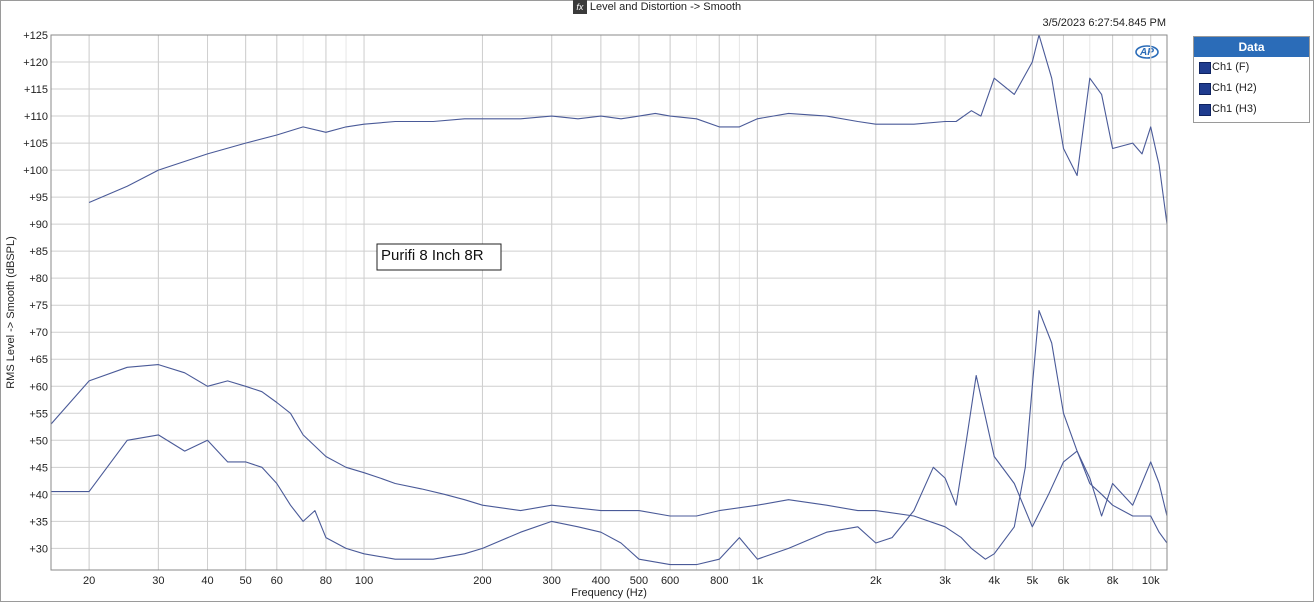 The image size is (1314, 602). Describe the element at coordinates (601, 581) in the screenshot. I see `x-tick-label: 400` at that location.